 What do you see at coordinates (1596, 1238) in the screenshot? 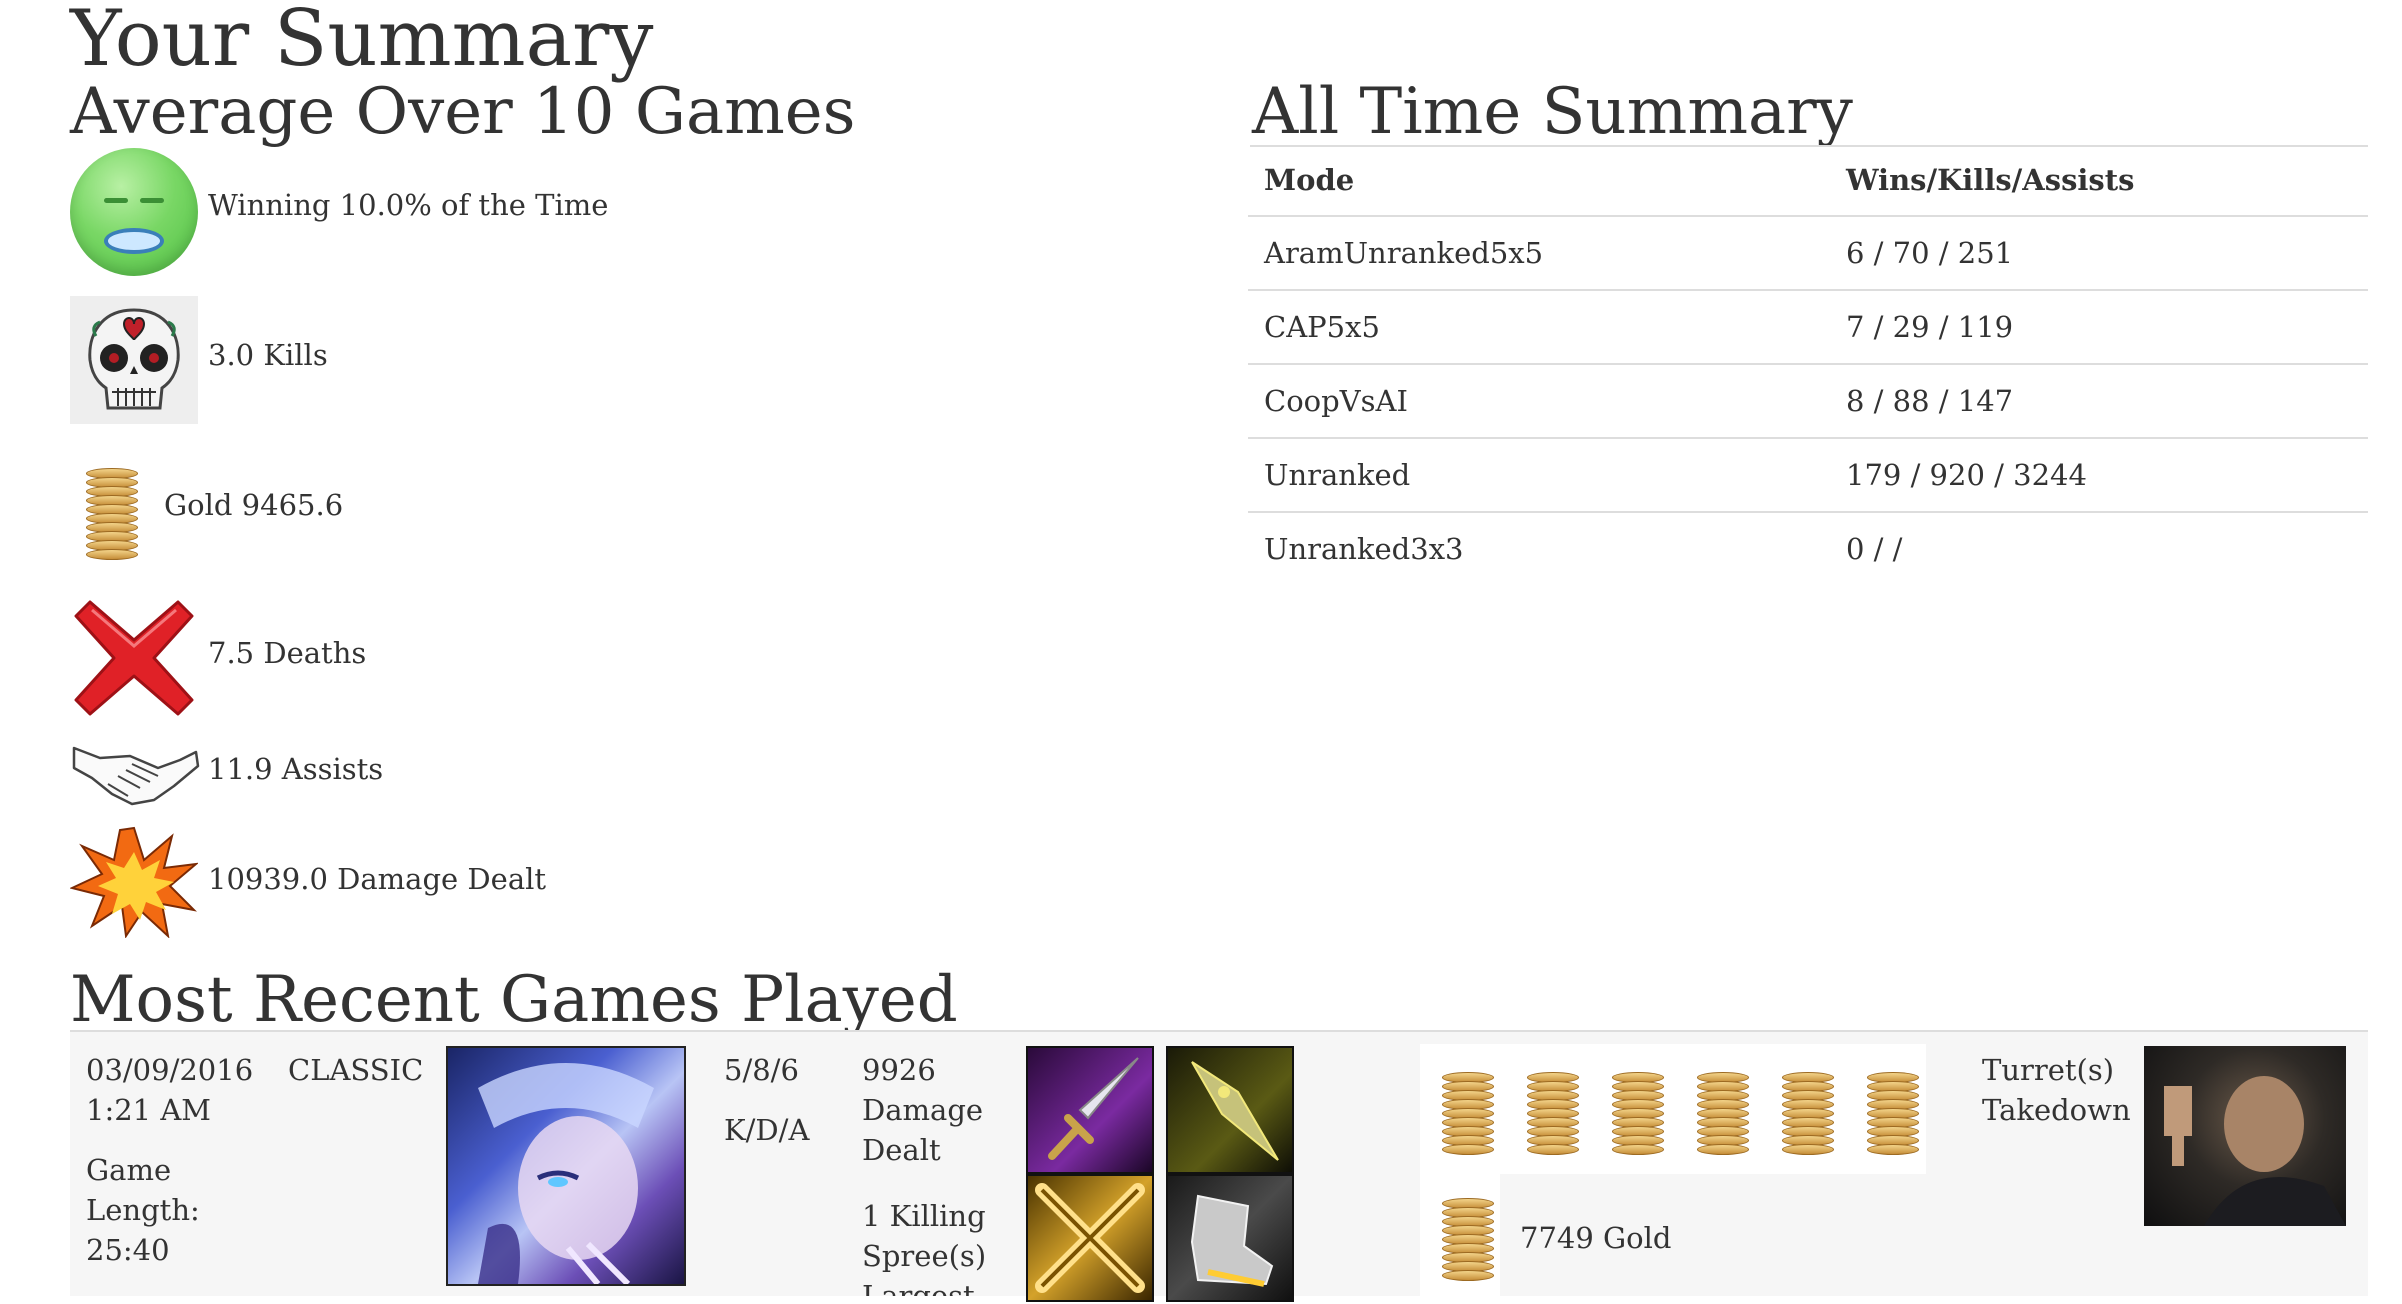
I see `game-gold: 7749 Gold` at bounding box center [1596, 1238].